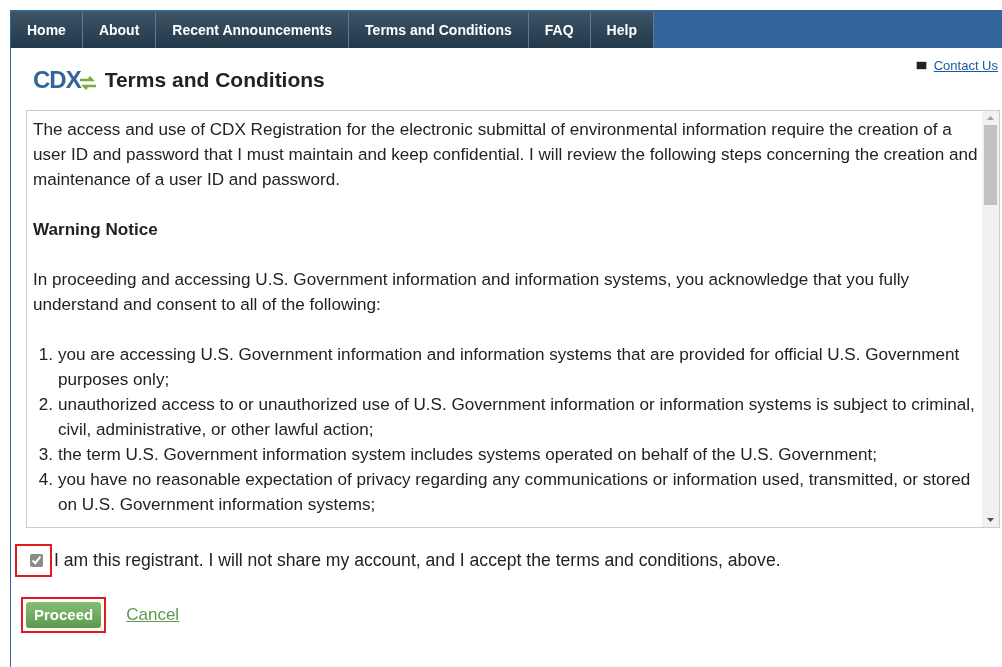  What do you see at coordinates (96, 230) in the screenshot?
I see `warning-heading: Warning Notice` at bounding box center [96, 230].